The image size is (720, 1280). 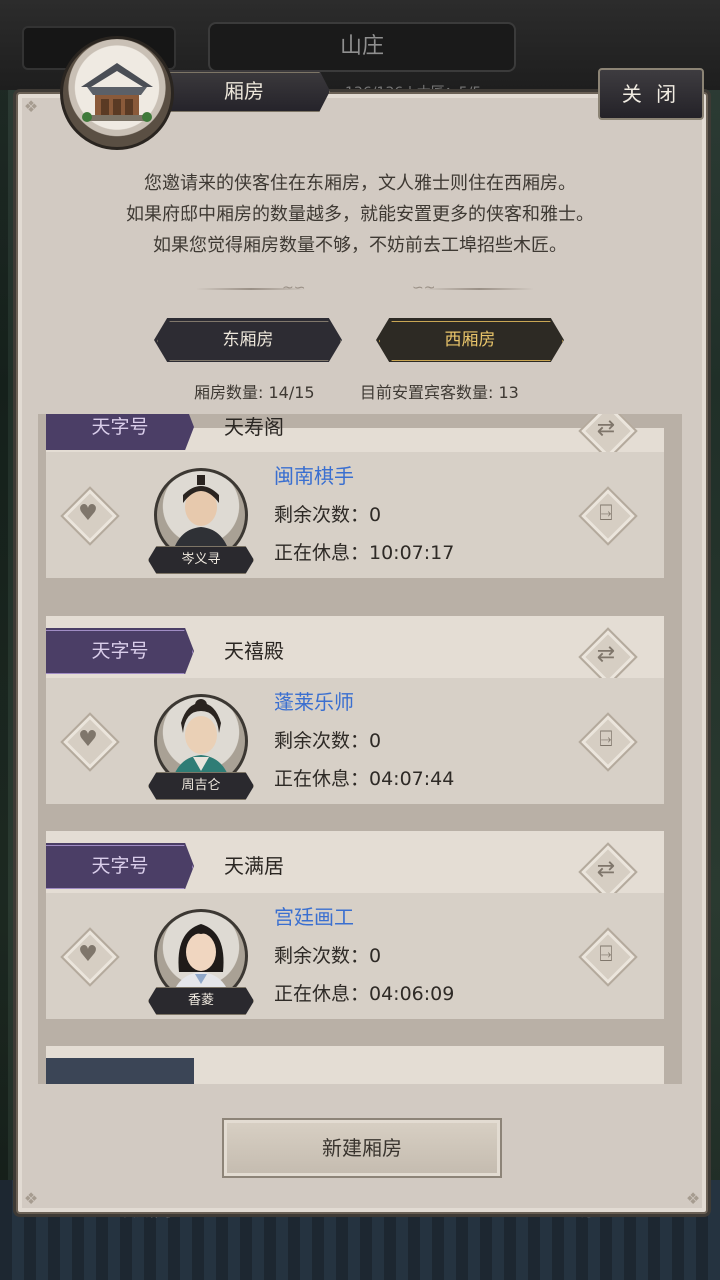 I want to click on tab-east-wing: 东厢房, so click(x=248, y=340).